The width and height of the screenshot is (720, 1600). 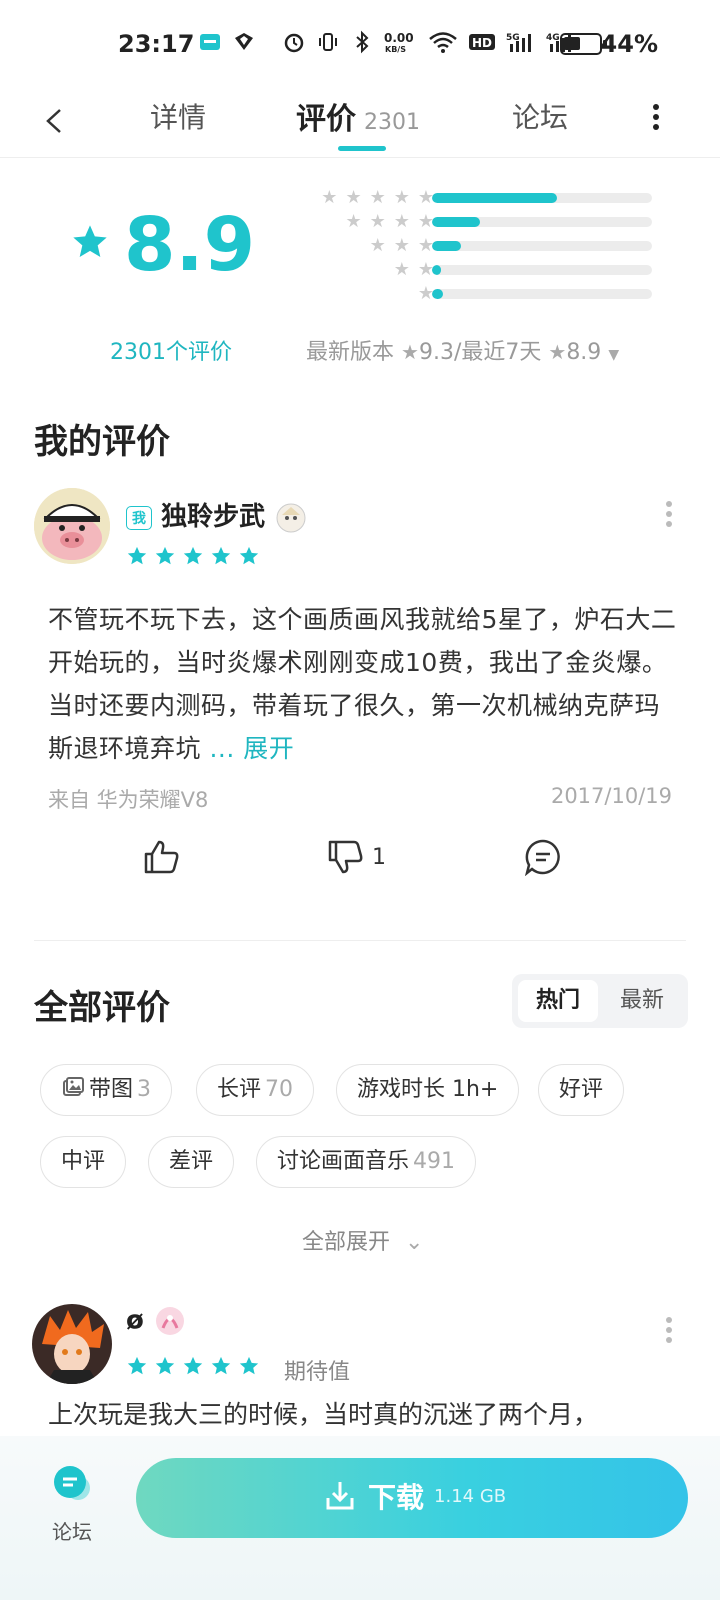 I want to click on svg-text: 0.00, so click(x=399, y=38).